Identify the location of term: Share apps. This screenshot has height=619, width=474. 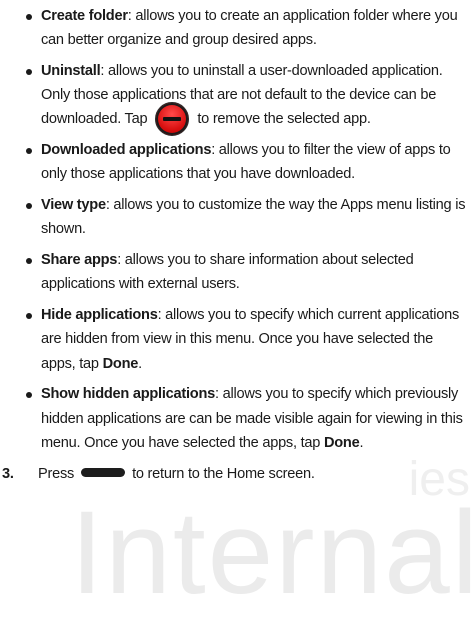
(79, 260).